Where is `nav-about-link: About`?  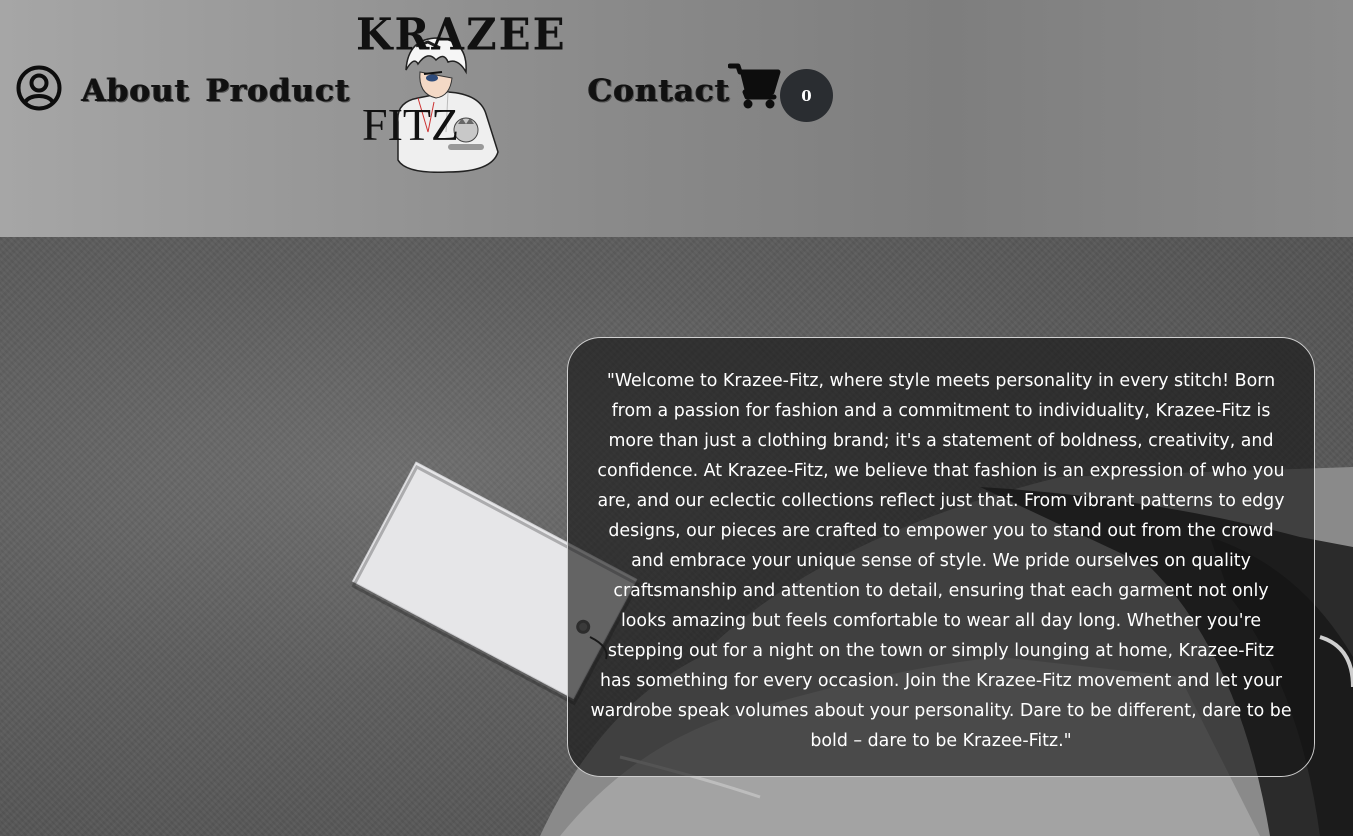
nav-about-link: About is located at coordinates (136, 91).